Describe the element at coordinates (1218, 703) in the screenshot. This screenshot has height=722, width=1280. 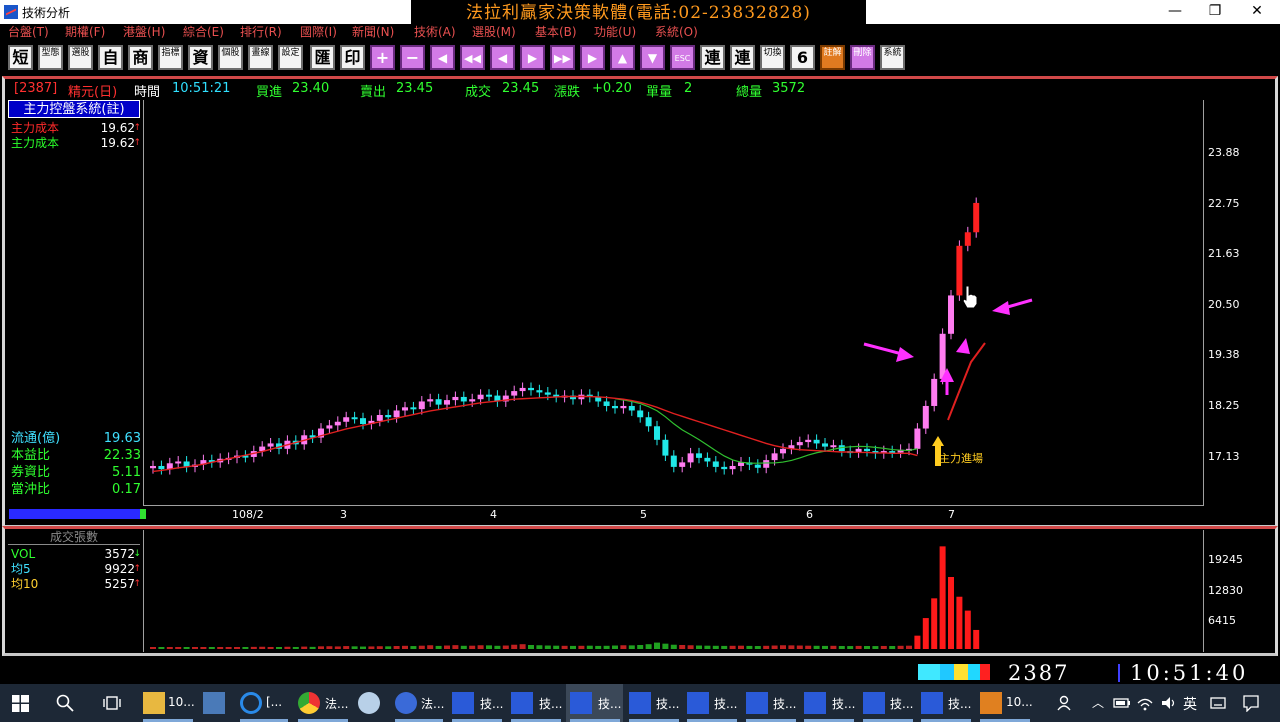
I see `keyboard-icon` at that location.